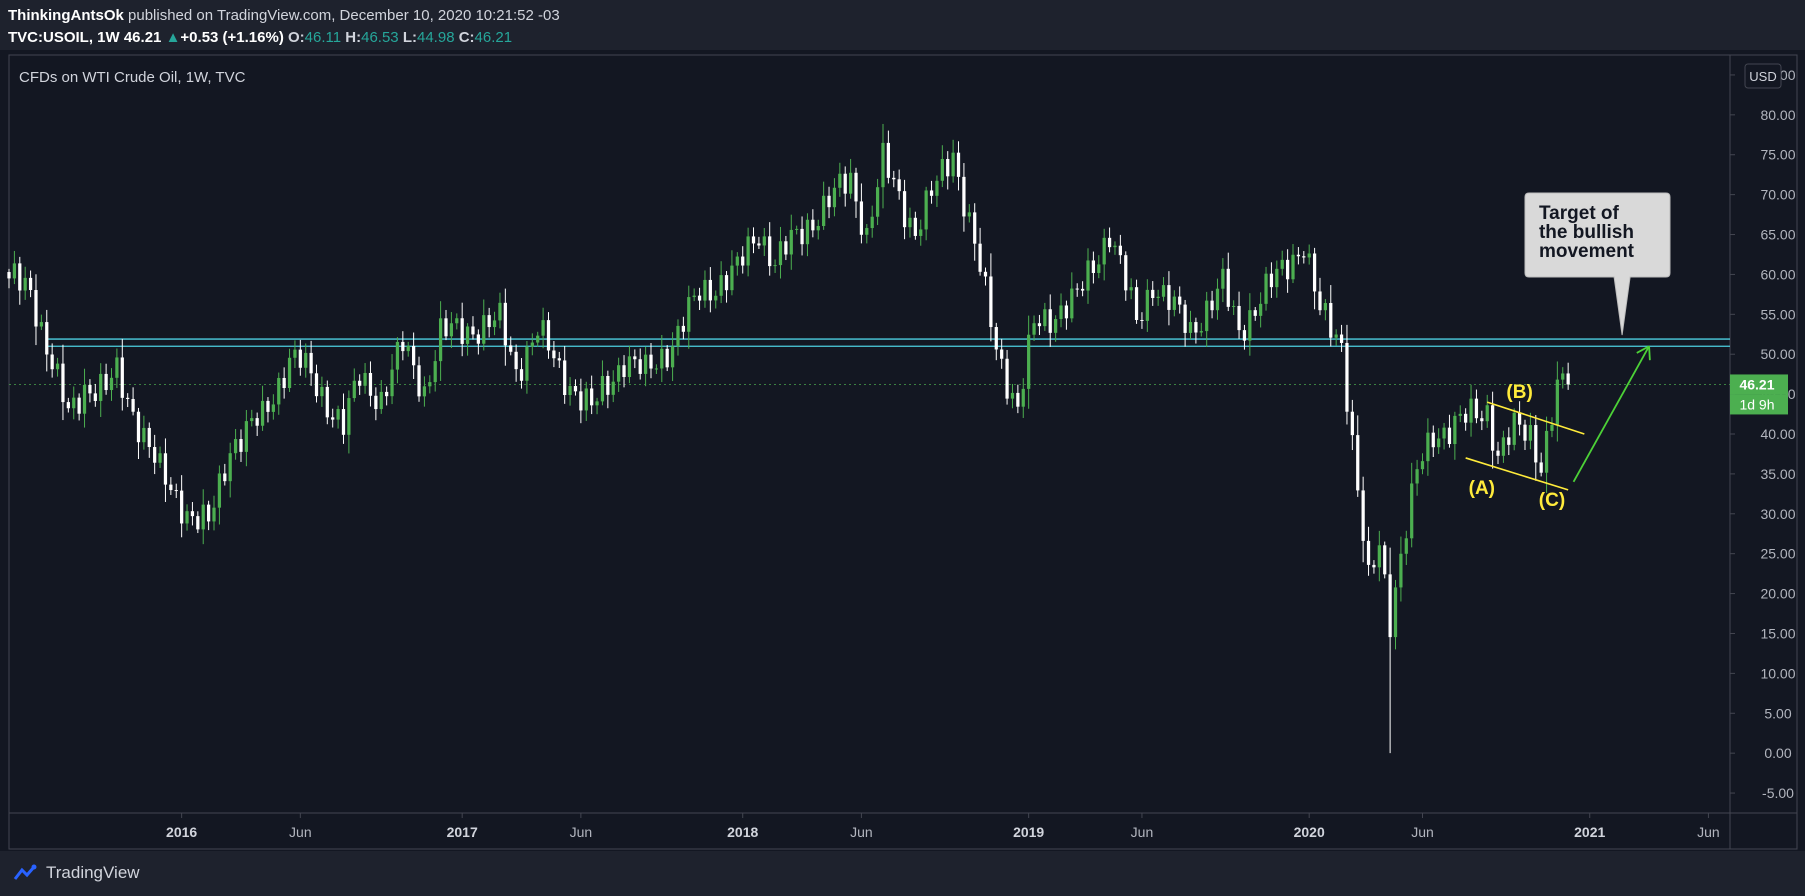 This screenshot has width=1805, height=896. I want to click on target-callout: Target ofthe bullishmovement, so click(1597, 264).